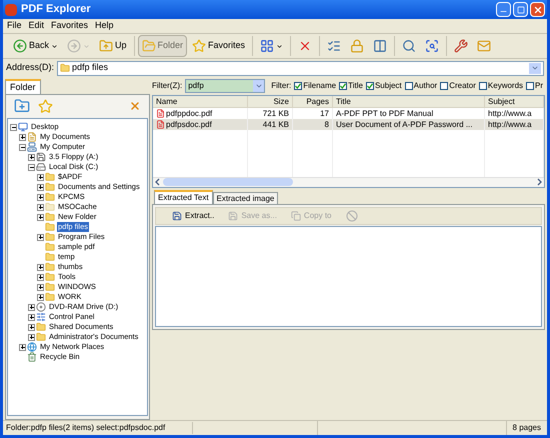 This screenshot has height=438, width=550. I want to click on horizontal-scrollbar, so click(348, 181).